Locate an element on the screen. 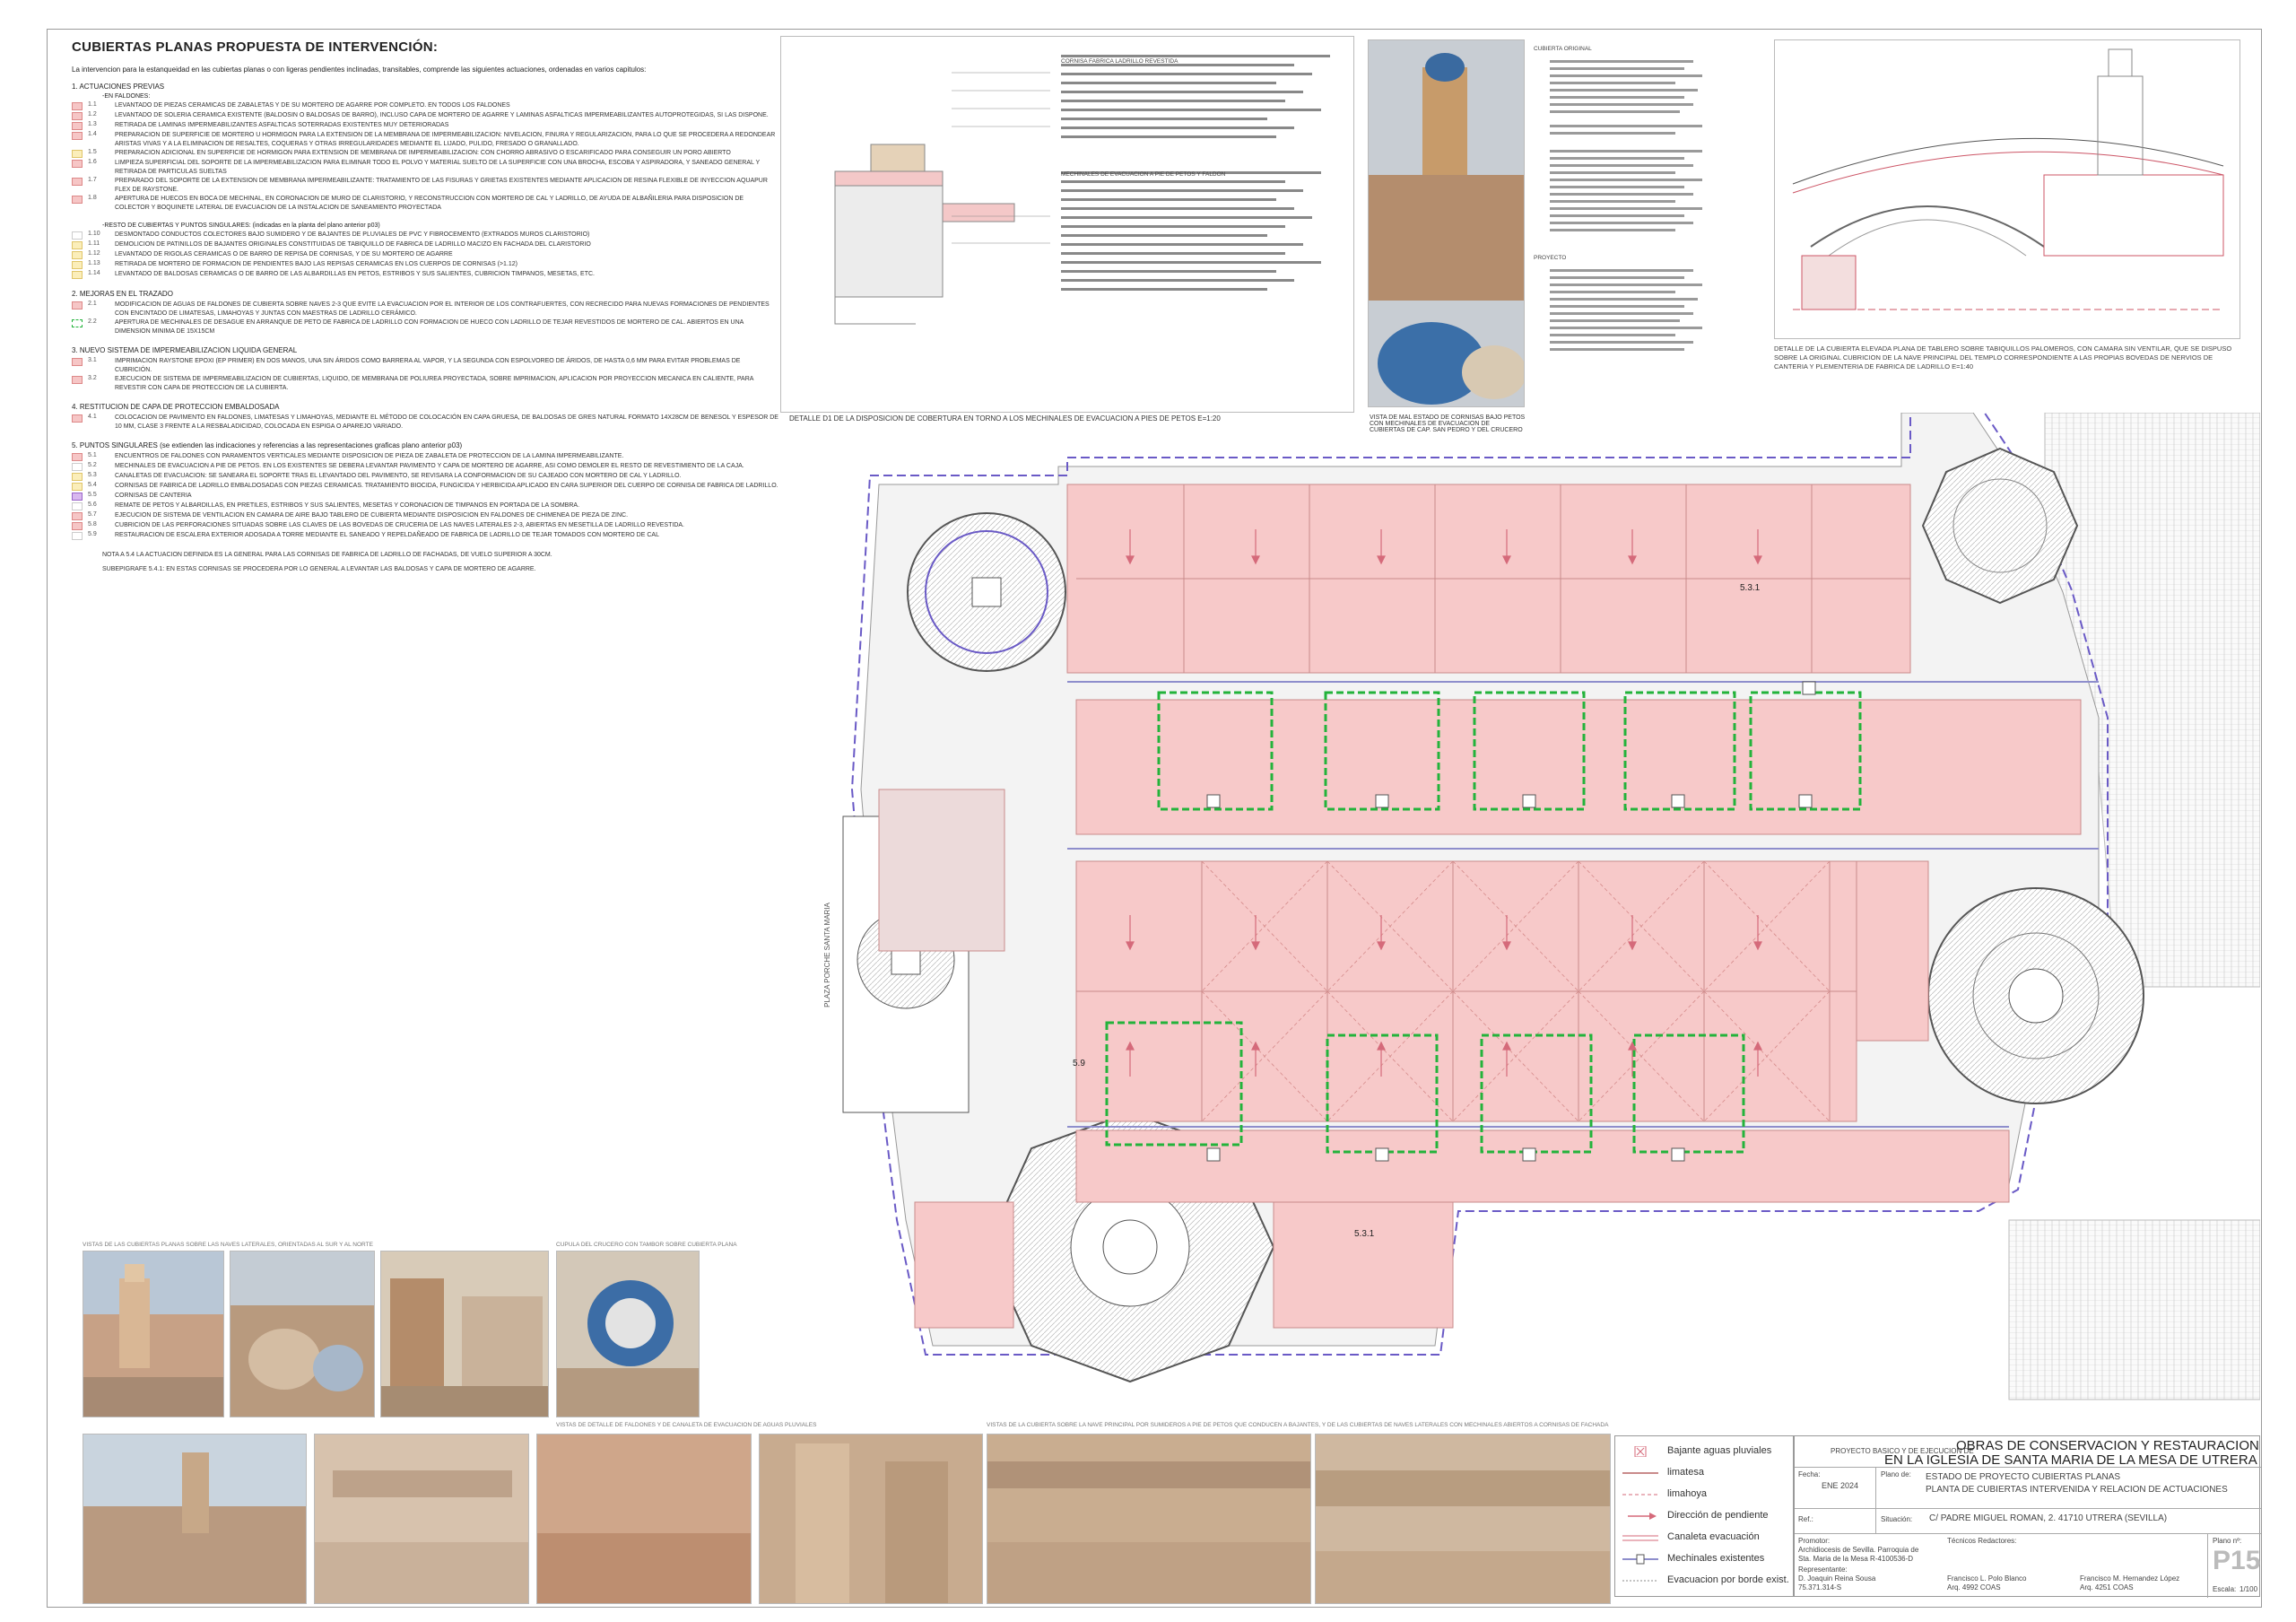 This screenshot has height=1622, width=2296. action-text: CORNISAS DE CANTERIA is located at coordinates (153, 496).